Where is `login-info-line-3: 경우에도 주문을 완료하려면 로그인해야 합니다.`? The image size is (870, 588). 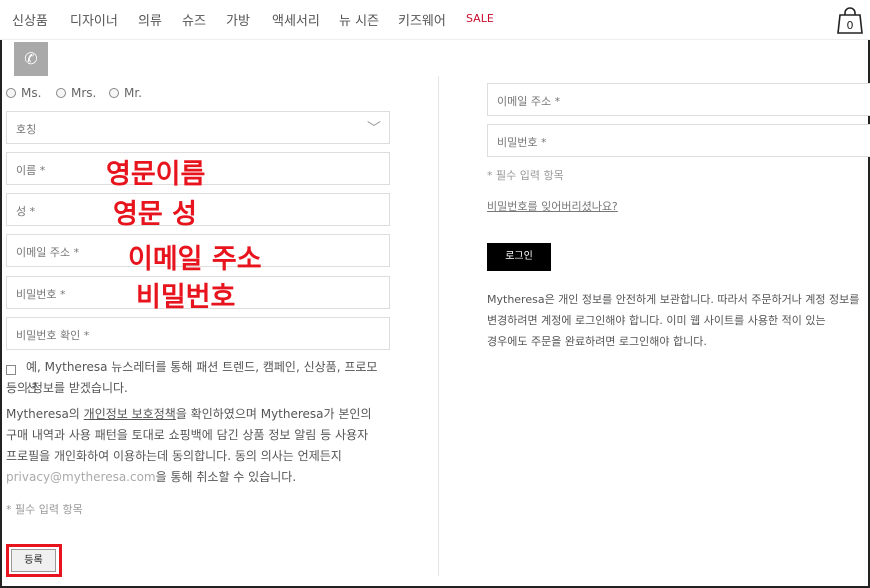 login-info-line-3: 경우에도 주문을 완료하려면 로그인해야 합니다. is located at coordinates (597, 341).